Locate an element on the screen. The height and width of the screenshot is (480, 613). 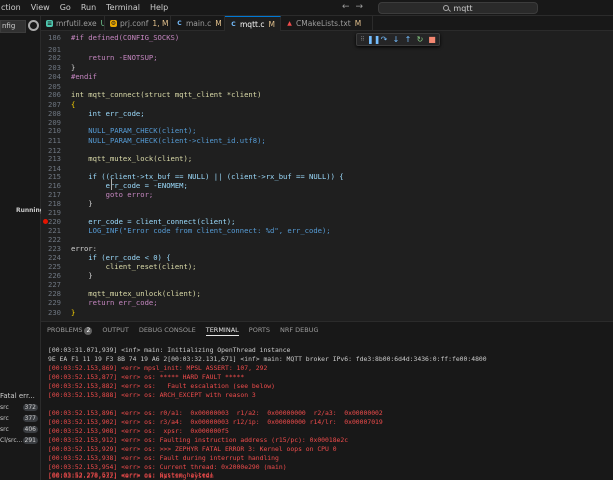
menu-help: Help is located at coordinates (159, 7).